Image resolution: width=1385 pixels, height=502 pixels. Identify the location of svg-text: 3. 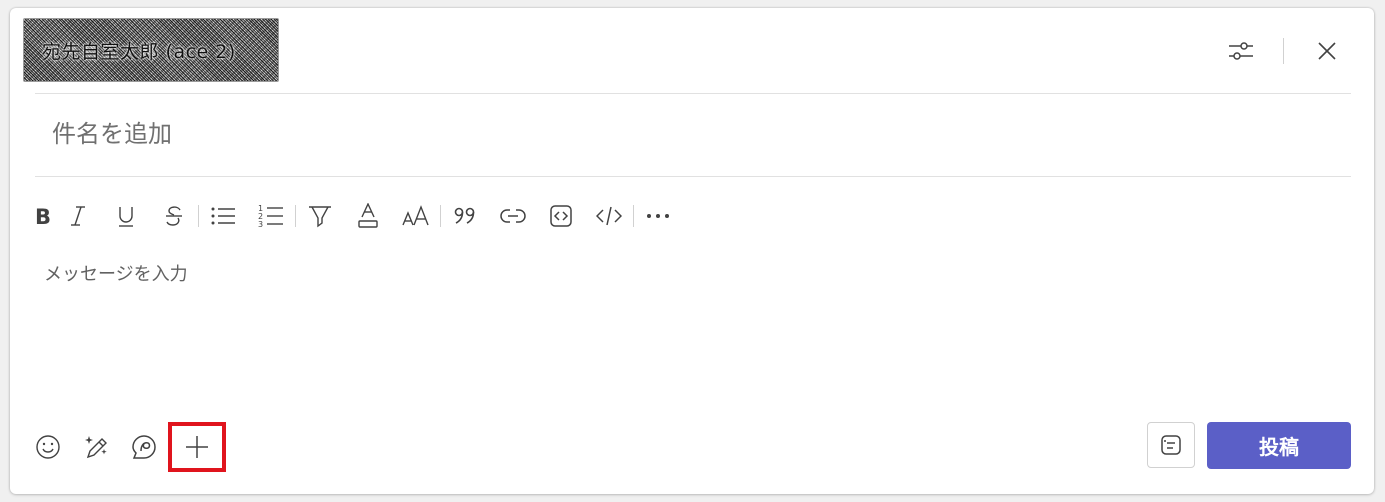
(260, 224).